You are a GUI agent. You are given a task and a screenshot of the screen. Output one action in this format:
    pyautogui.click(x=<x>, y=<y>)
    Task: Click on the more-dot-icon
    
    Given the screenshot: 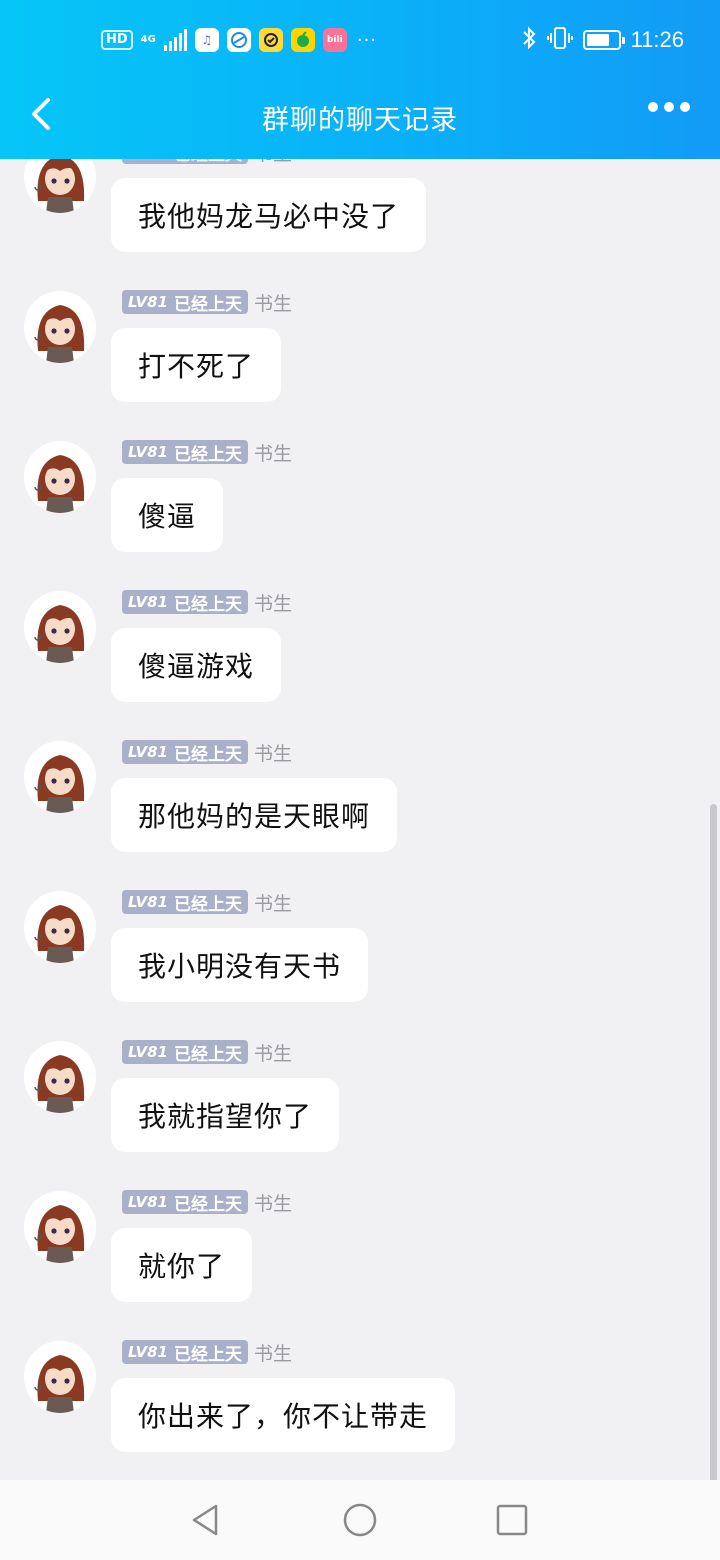 What is the action you would take?
    pyautogui.click(x=653, y=107)
    